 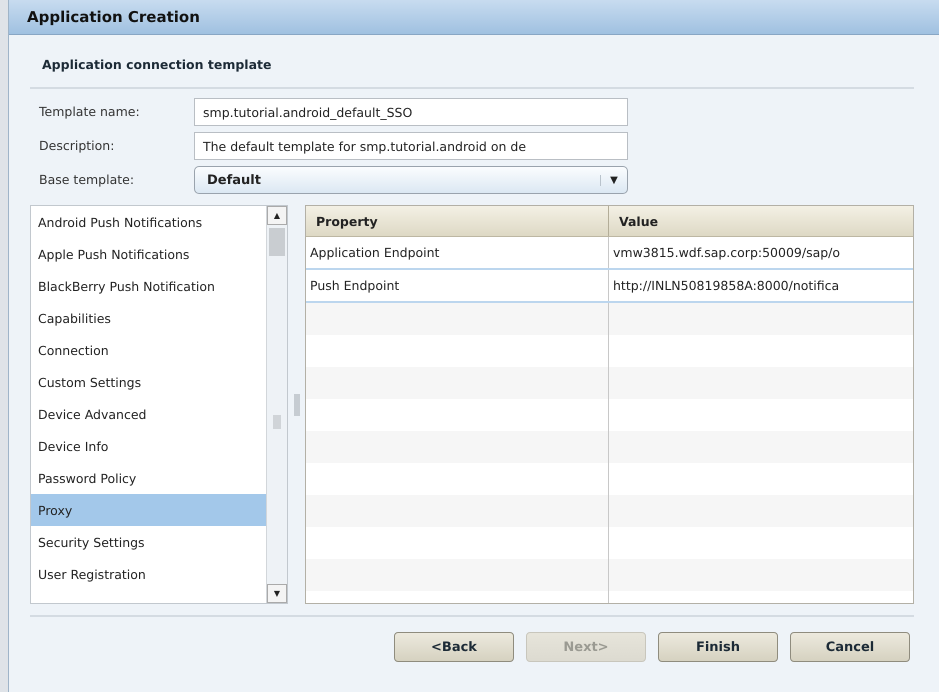 I want to click on table-cell-text: Push Endpoint, so click(x=354, y=286).